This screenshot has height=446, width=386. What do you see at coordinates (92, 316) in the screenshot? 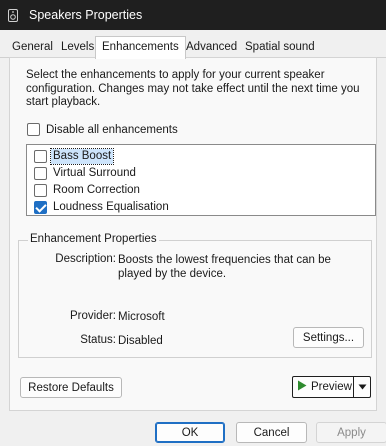
I see `provider-label: Provider:` at bounding box center [92, 316].